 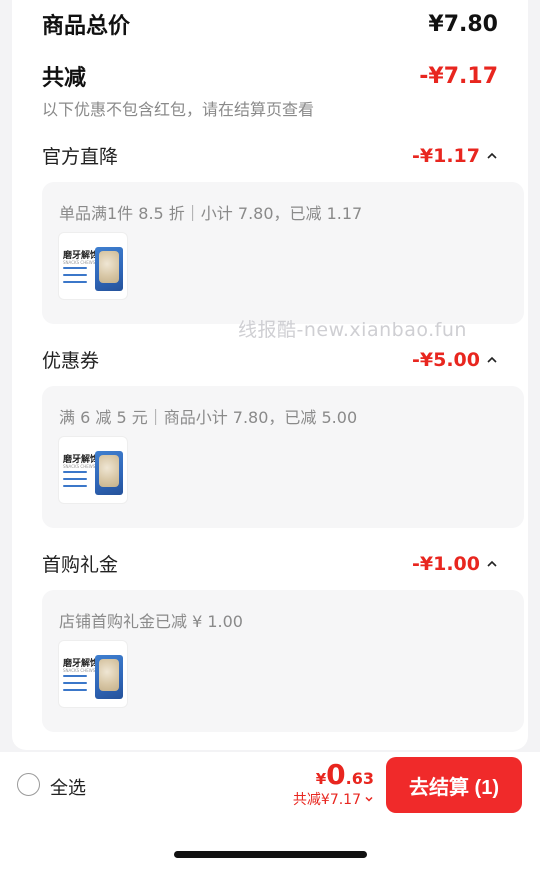 What do you see at coordinates (178, 109) in the screenshot?
I see `discount-note: 以下优惠不包含红包，请在结算页查看` at bounding box center [178, 109].